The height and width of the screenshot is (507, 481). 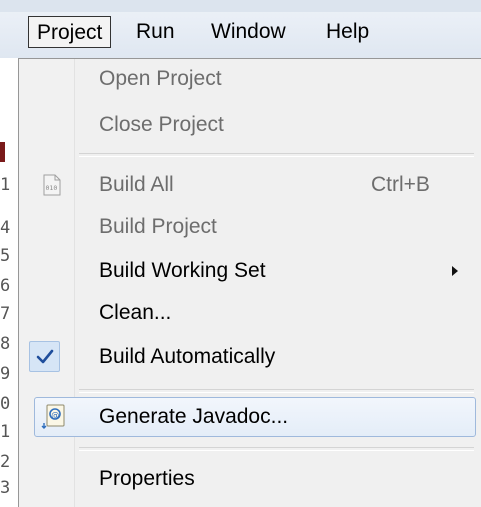 I want to click on line-number: 9, so click(x=5, y=374).